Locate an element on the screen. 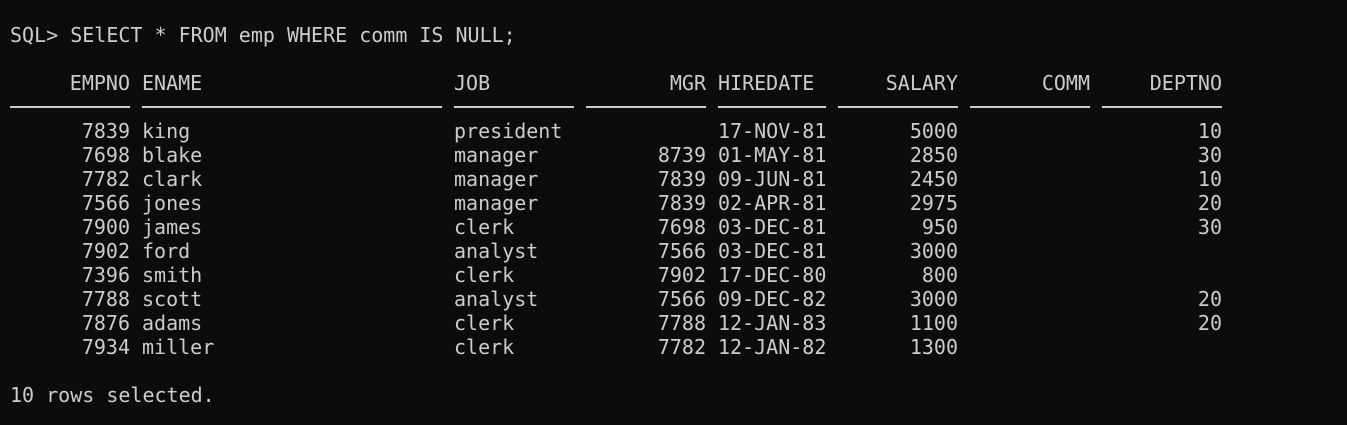  header-separator is located at coordinates (660, 107).